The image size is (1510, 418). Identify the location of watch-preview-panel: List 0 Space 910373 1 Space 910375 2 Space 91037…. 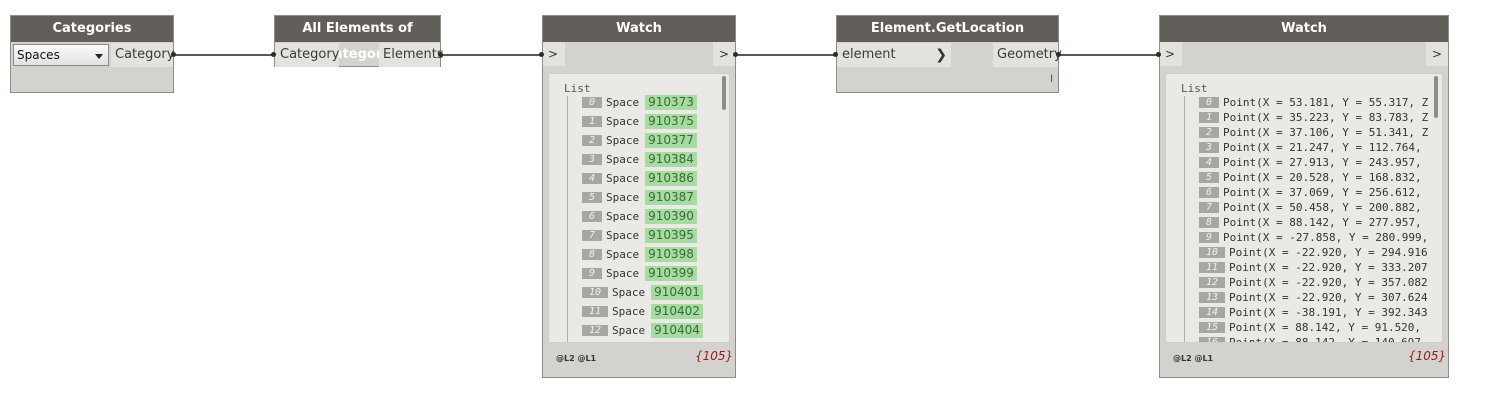
(639, 208).